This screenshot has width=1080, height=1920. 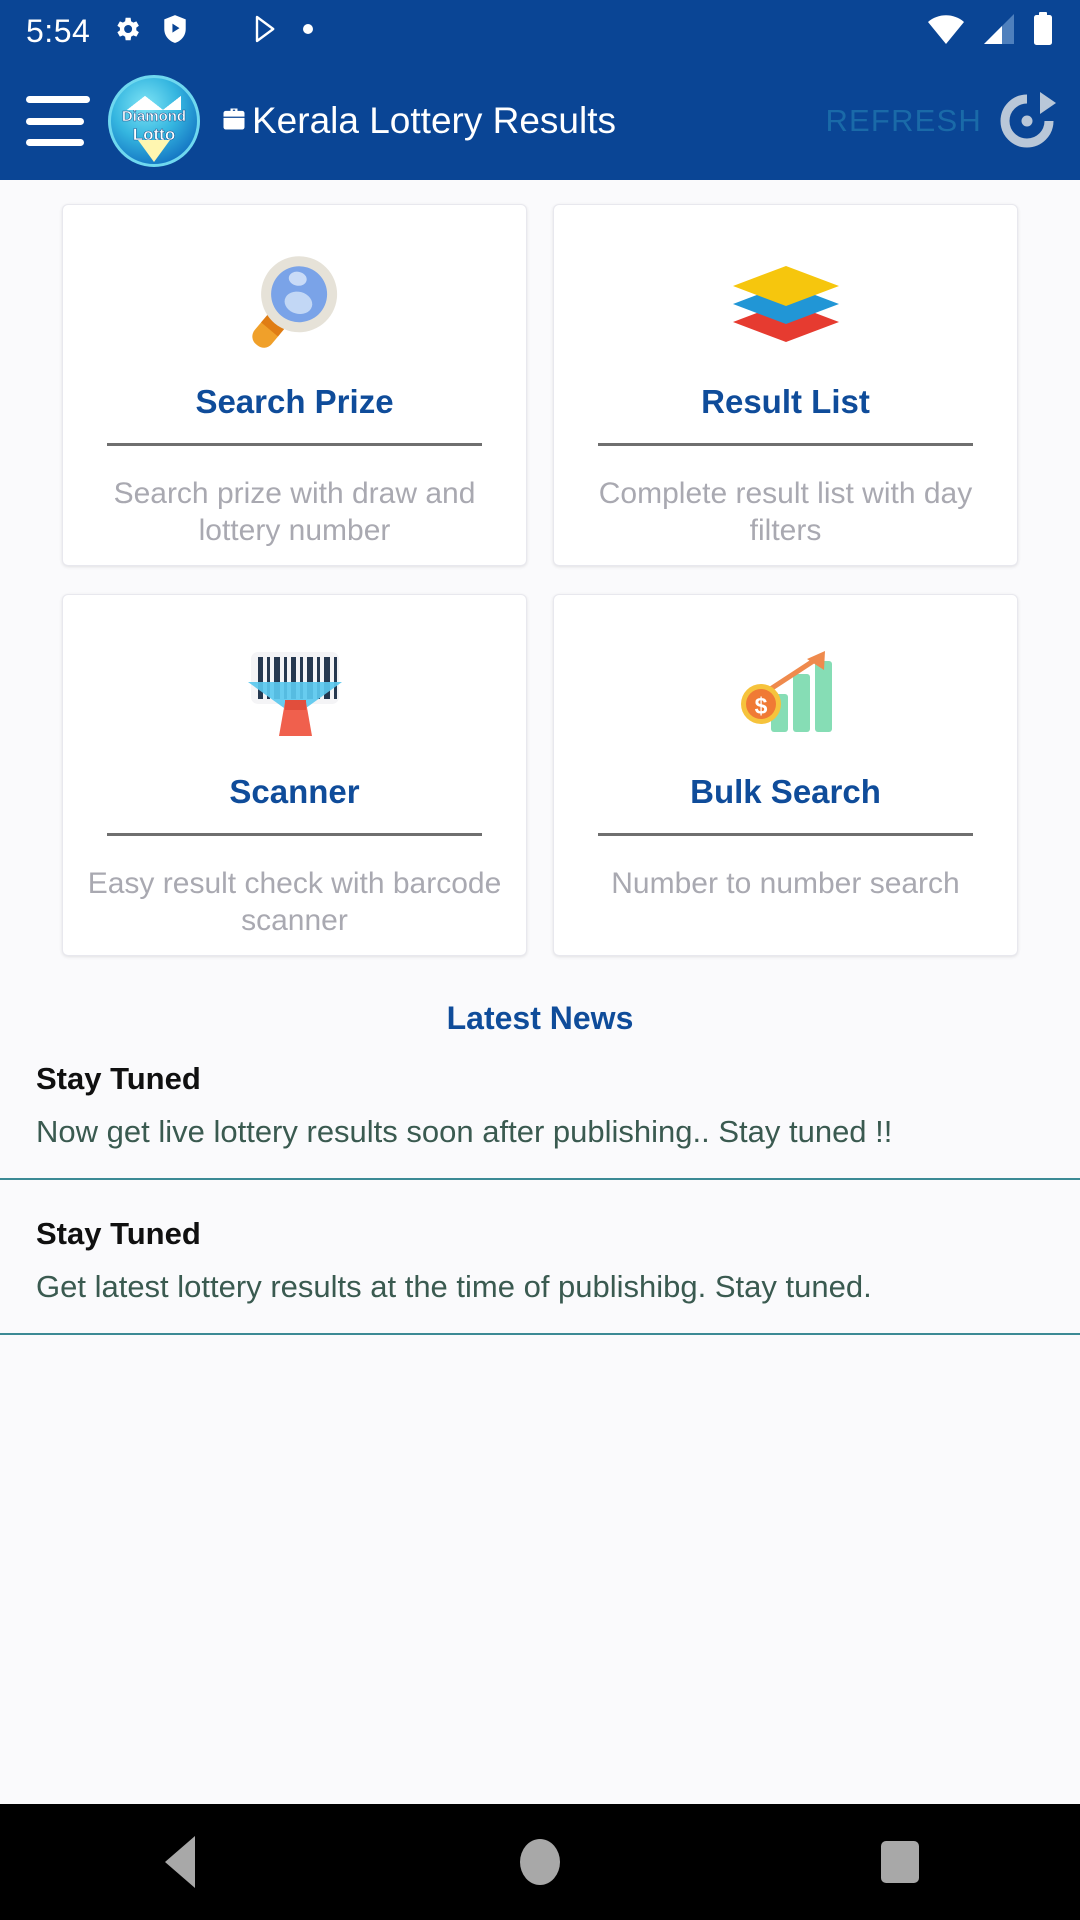 I want to click on card-bulk-search: $ Bulk Search Number to number search, so click(x=785, y=775).